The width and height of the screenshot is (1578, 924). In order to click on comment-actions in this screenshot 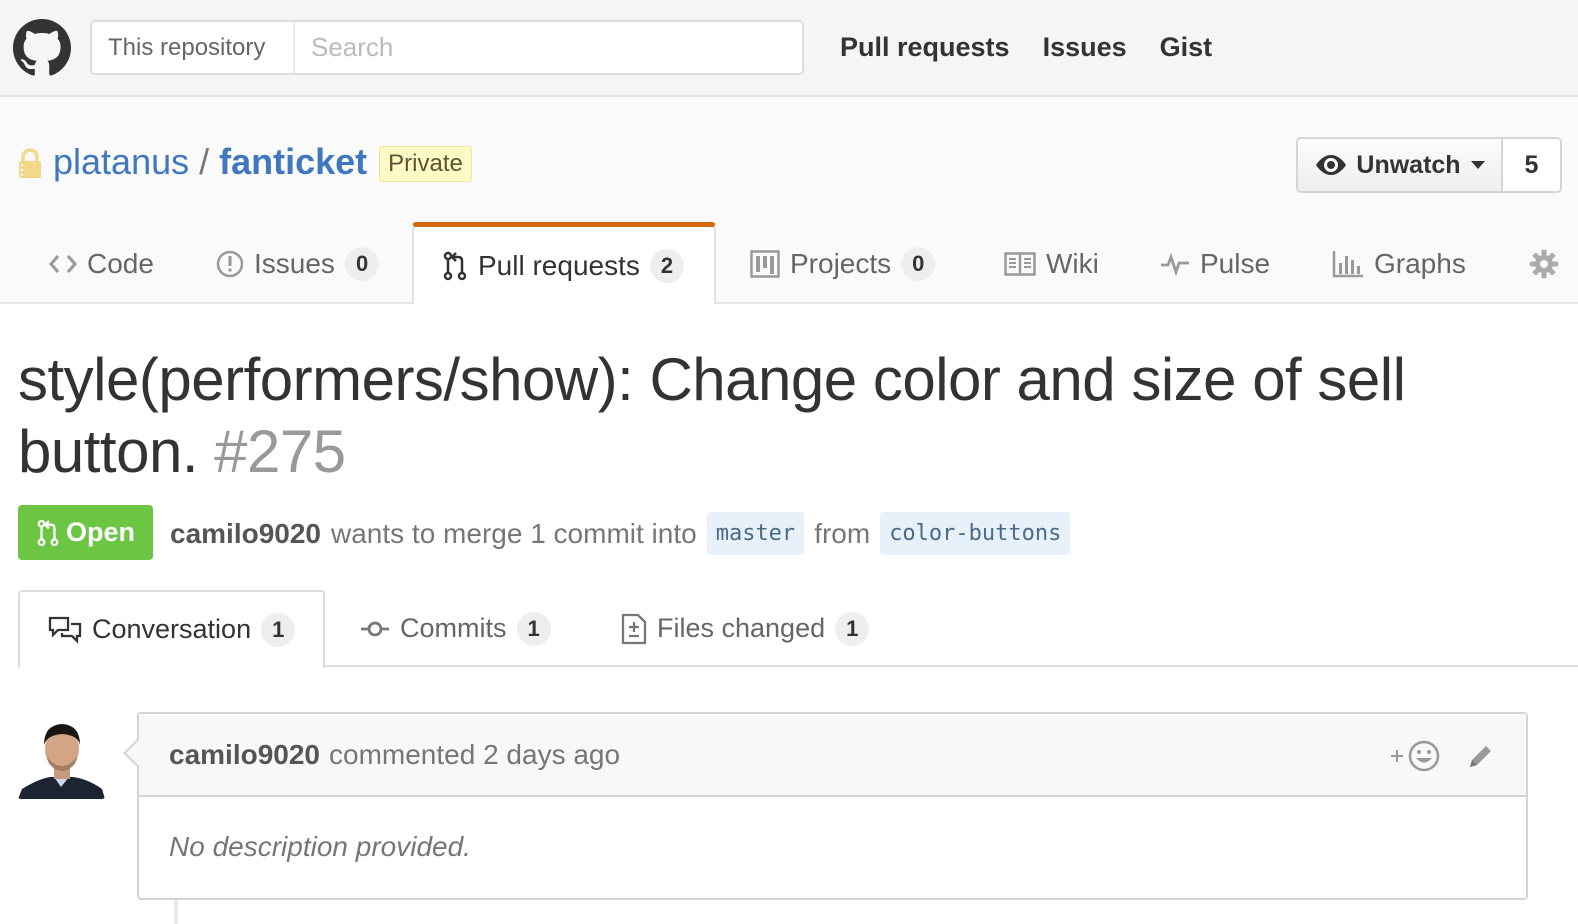, I will do `click(1442, 756)`.